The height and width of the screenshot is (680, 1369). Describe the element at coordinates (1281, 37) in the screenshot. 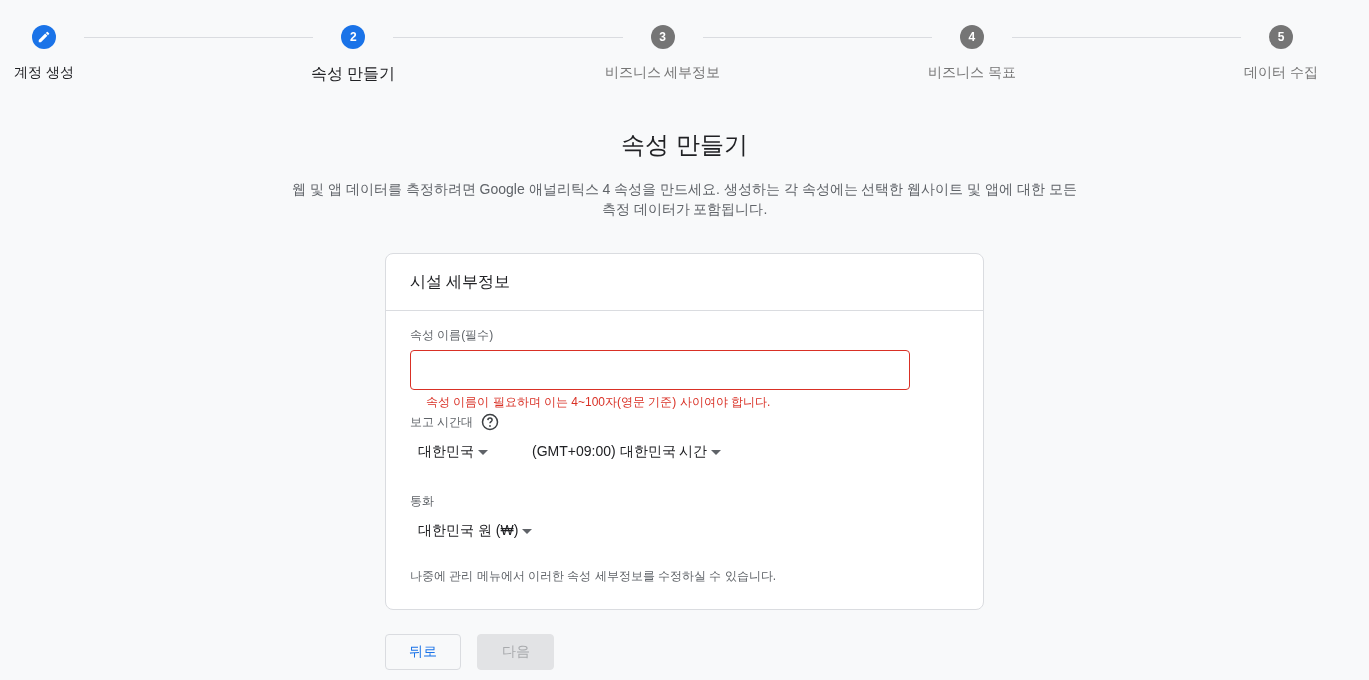

I see `step-indicator: 5` at that location.